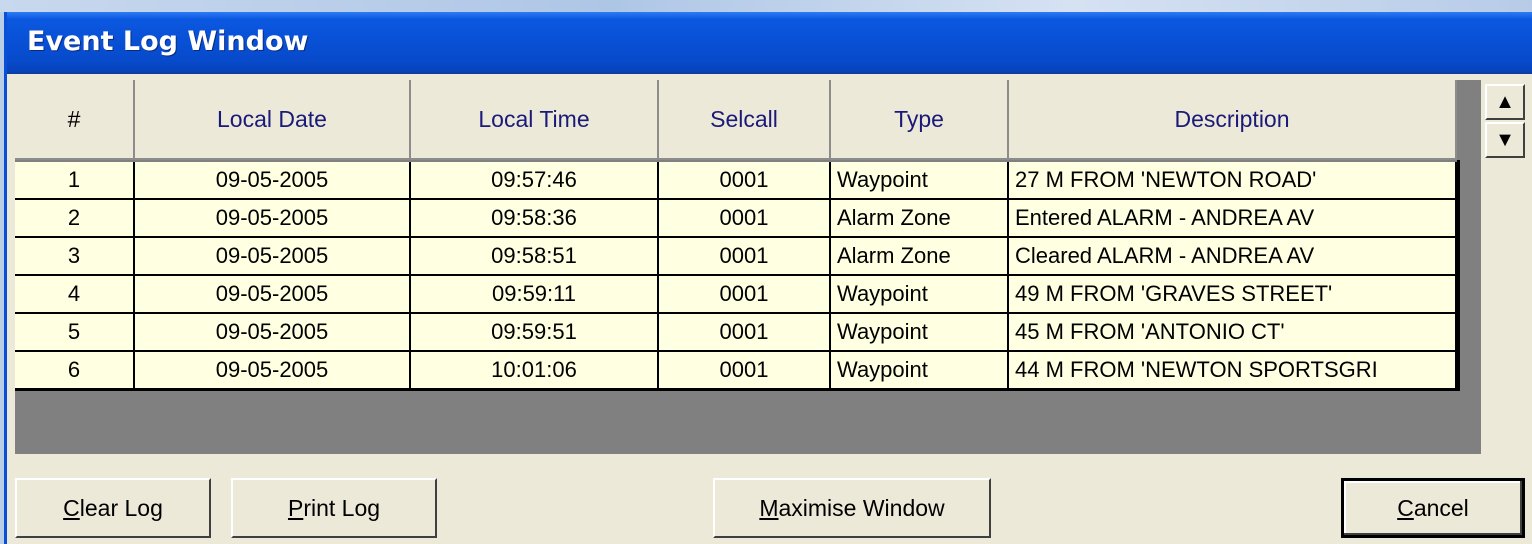  Describe the element at coordinates (1233, 333) in the screenshot. I see `cell-description: 45 M FROM 'ANTONIO CT'` at that location.